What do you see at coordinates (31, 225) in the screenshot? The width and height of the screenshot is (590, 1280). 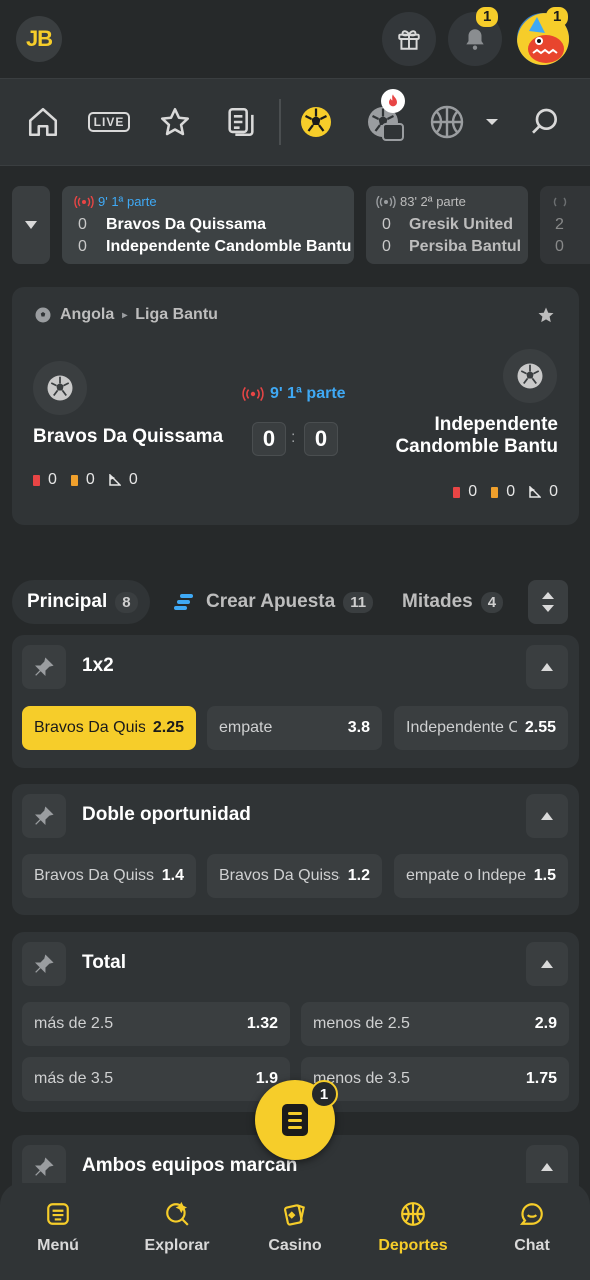 I see `strip-expand-button` at bounding box center [31, 225].